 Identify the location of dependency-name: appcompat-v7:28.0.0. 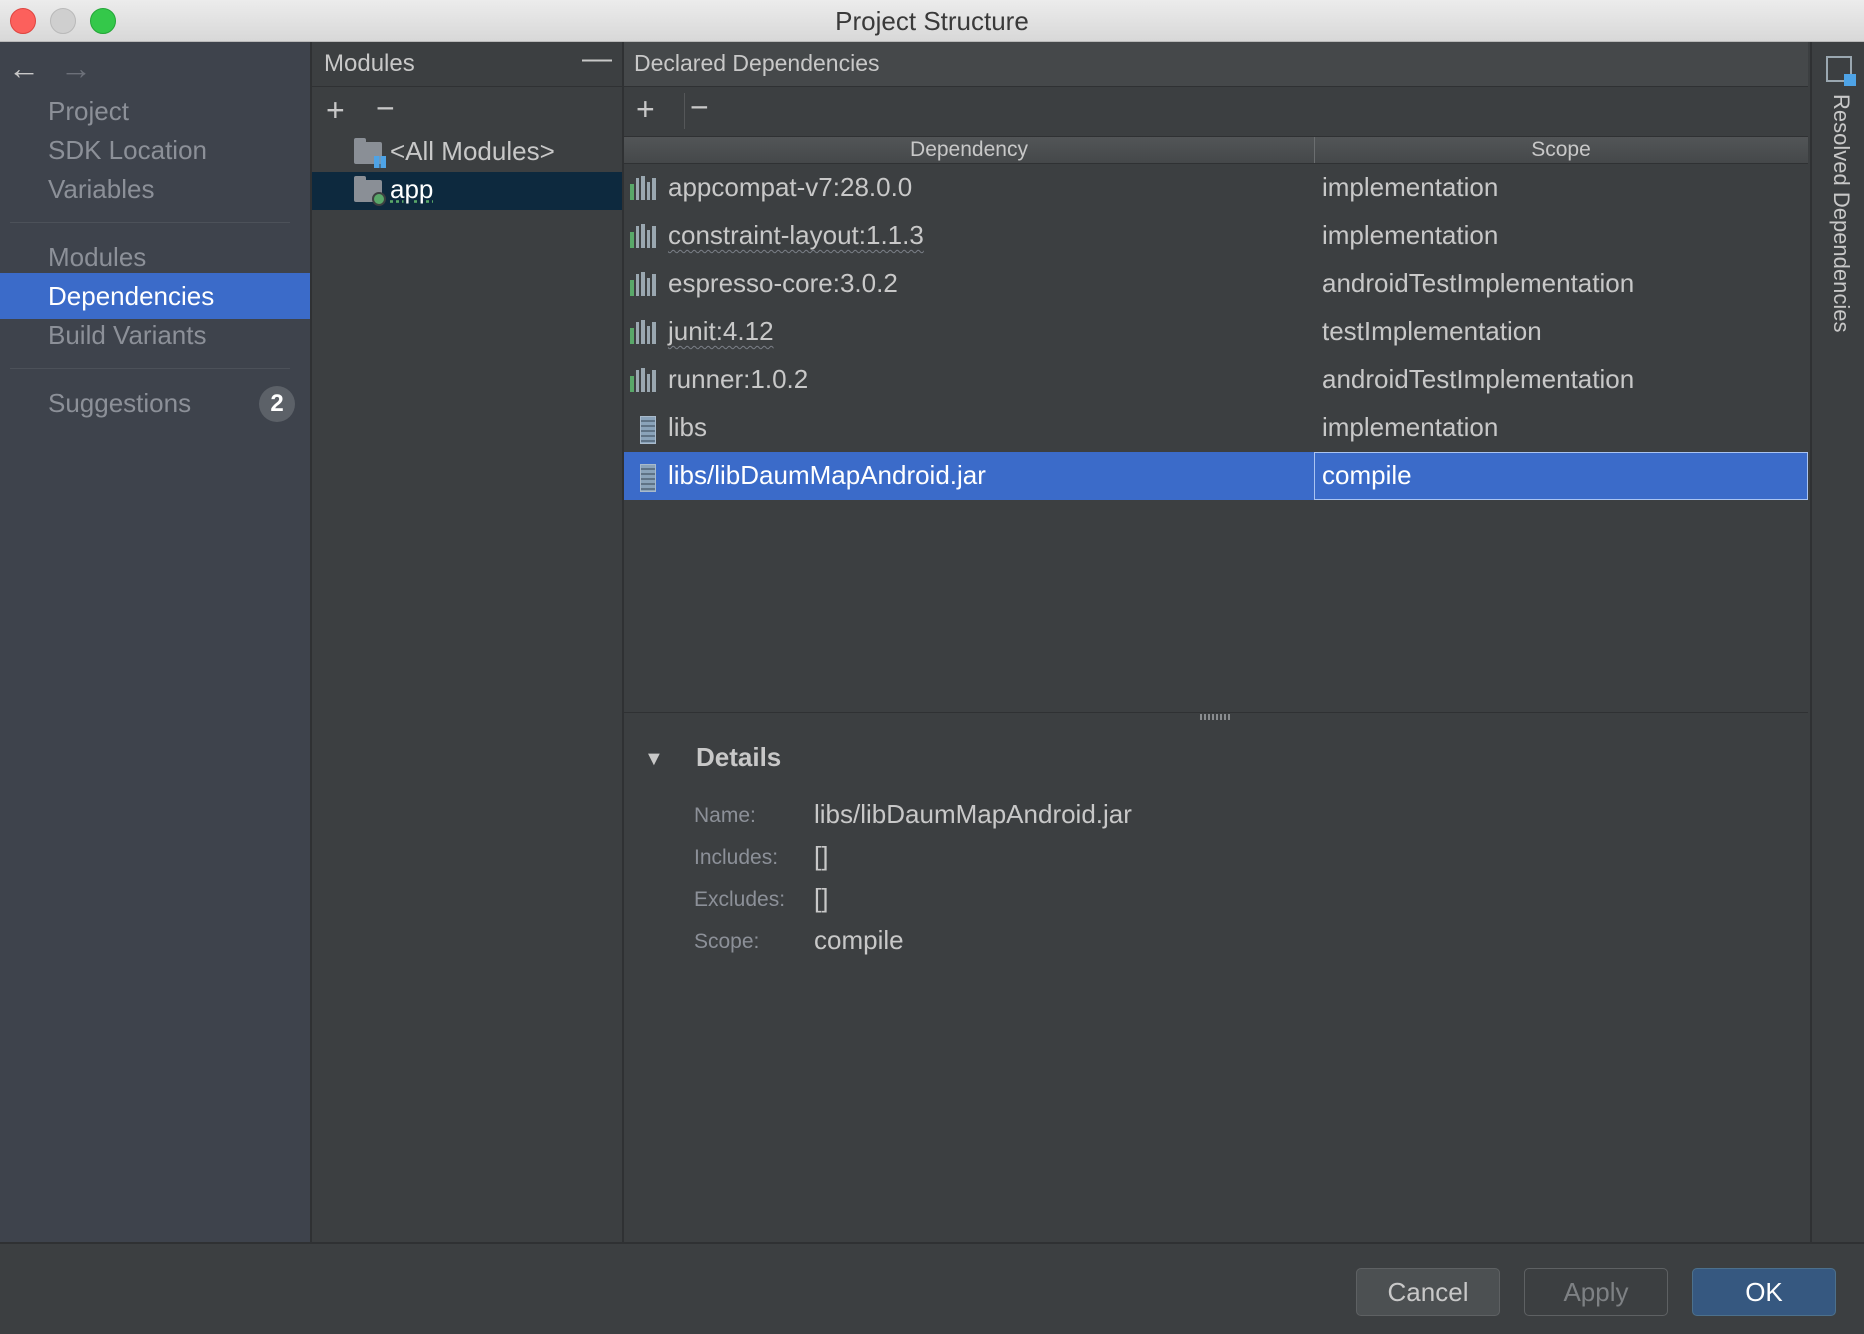
(790, 187).